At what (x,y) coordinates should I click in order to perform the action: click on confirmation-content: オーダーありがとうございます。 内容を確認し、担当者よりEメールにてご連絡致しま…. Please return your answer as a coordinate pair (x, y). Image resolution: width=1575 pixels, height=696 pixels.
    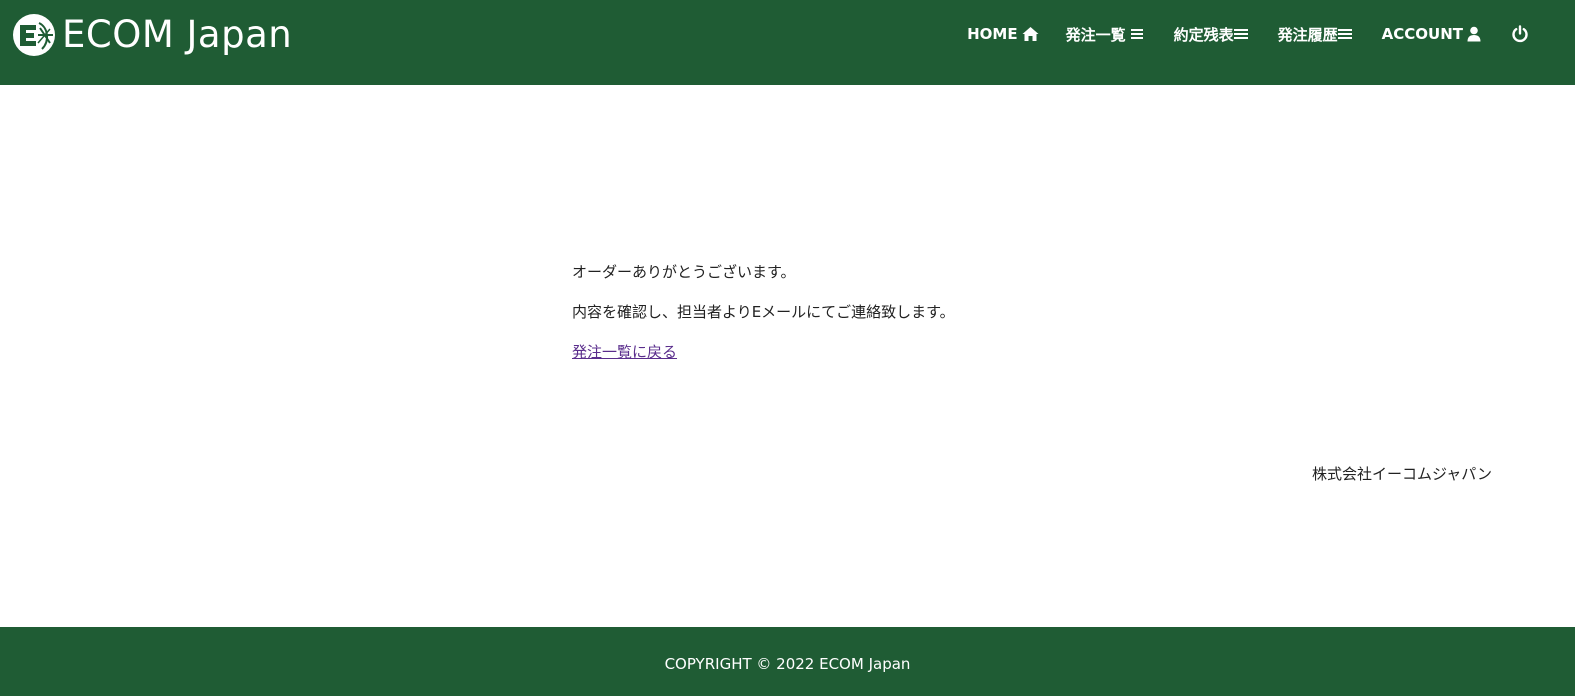
    Looking at the image, I should click on (872, 312).